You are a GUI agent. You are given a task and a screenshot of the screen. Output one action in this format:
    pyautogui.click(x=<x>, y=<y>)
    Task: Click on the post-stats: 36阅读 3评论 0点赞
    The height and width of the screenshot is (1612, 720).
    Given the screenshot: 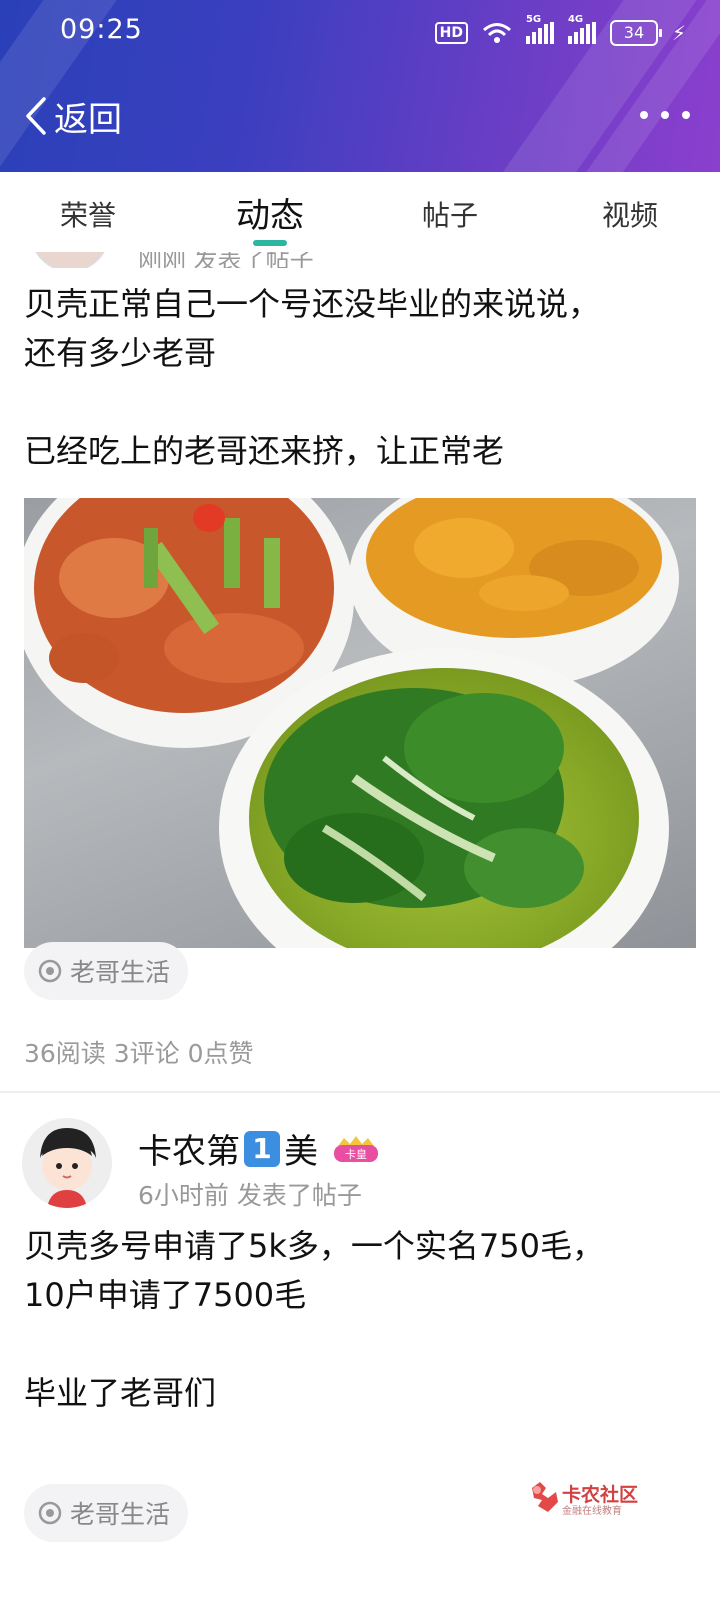 What is the action you would take?
    pyautogui.click(x=139, y=1053)
    